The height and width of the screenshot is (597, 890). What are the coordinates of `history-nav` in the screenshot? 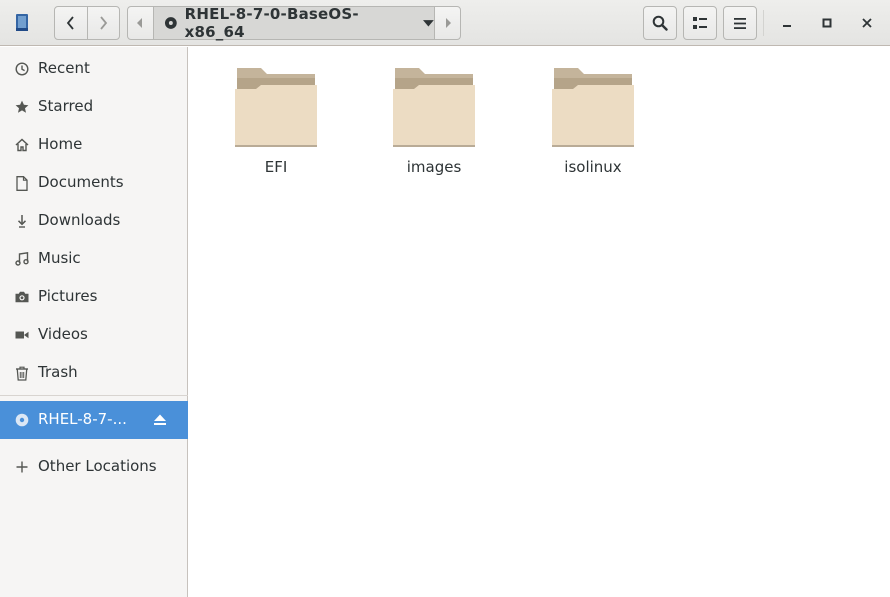 It's located at (87, 23).